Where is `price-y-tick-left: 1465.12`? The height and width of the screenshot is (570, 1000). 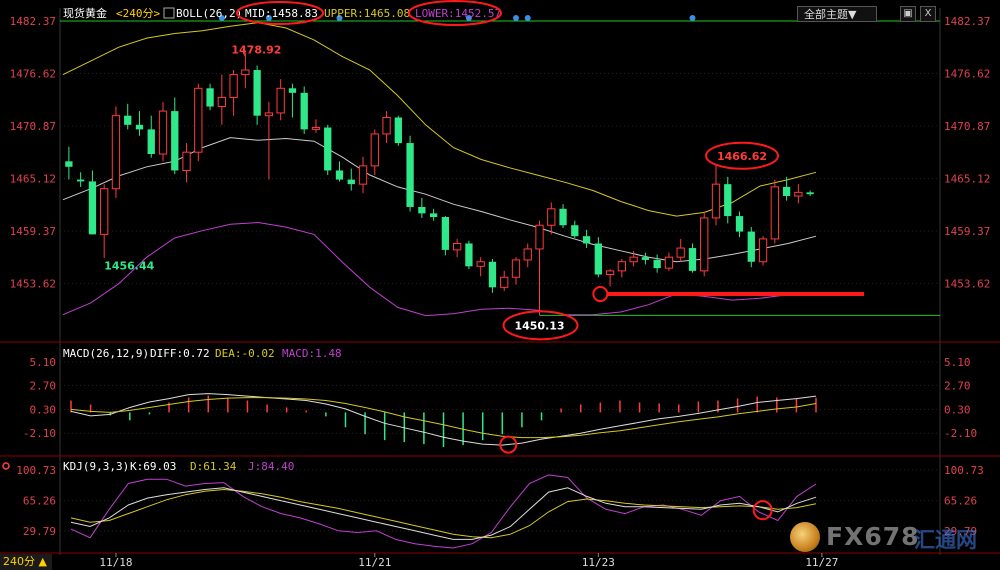
price-y-tick-left: 1465.12 is located at coordinates (33, 178).